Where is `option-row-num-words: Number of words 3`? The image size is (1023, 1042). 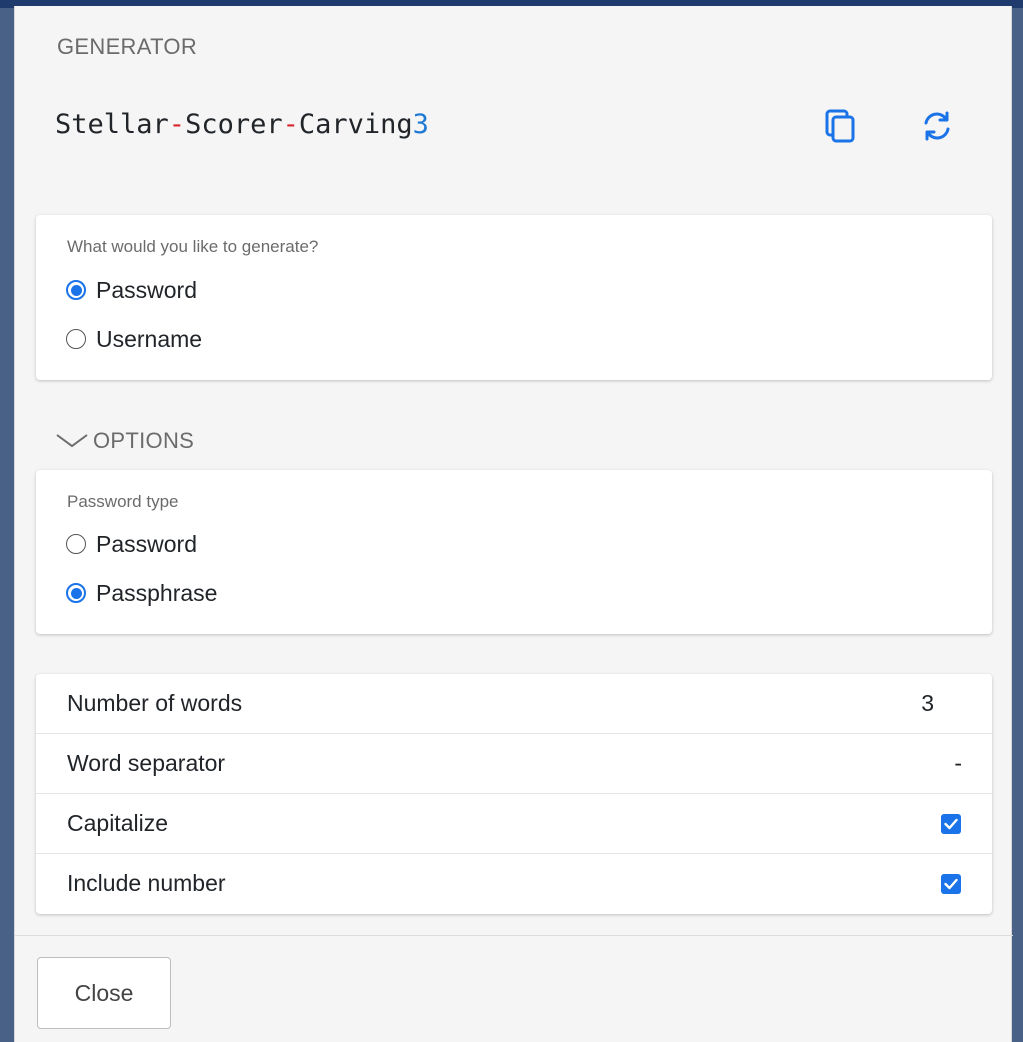
option-row-num-words: Number of words 3 is located at coordinates (514, 704).